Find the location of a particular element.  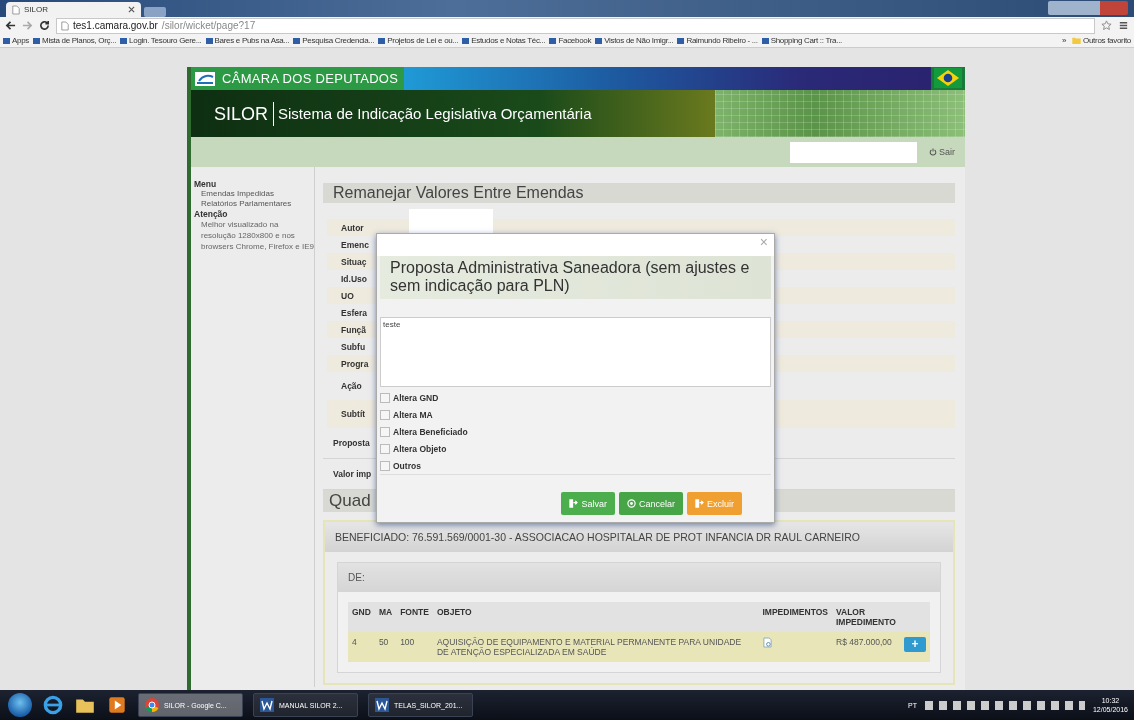

forward-icon is located at coordinates (27, 25).